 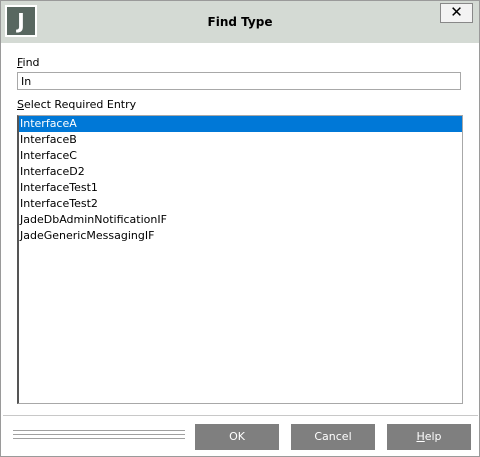 What do you see at coordinates (239, 81) in the screenshot?
I see `find-input` at bounding box center [239, 81].